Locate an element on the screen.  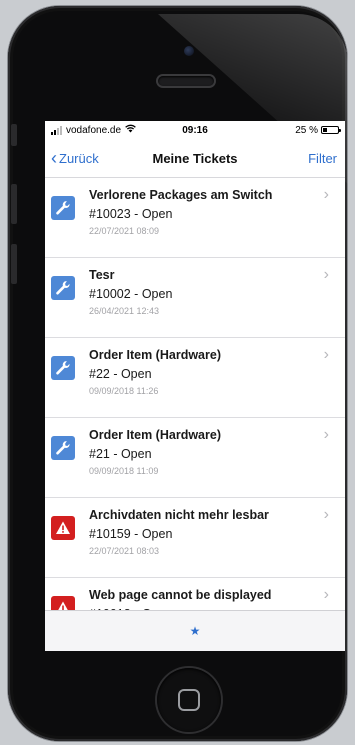
ticket-title: Web page cannot be displayed is located at coordinates (180, 595).